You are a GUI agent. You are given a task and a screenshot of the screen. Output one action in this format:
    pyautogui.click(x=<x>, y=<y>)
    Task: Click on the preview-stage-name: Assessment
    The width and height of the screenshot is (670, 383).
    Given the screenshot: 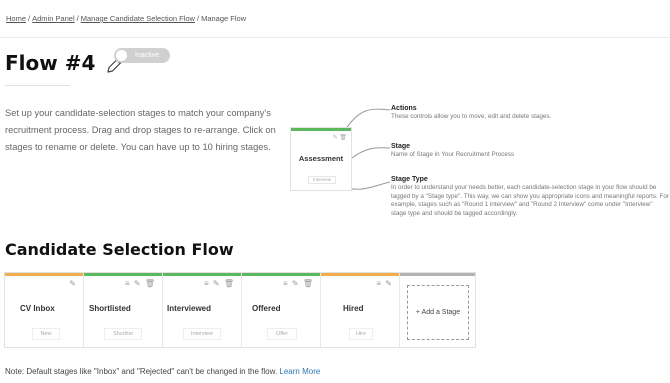 What is the action you would take?
    pyautogui.click(x=321, y=158)
    